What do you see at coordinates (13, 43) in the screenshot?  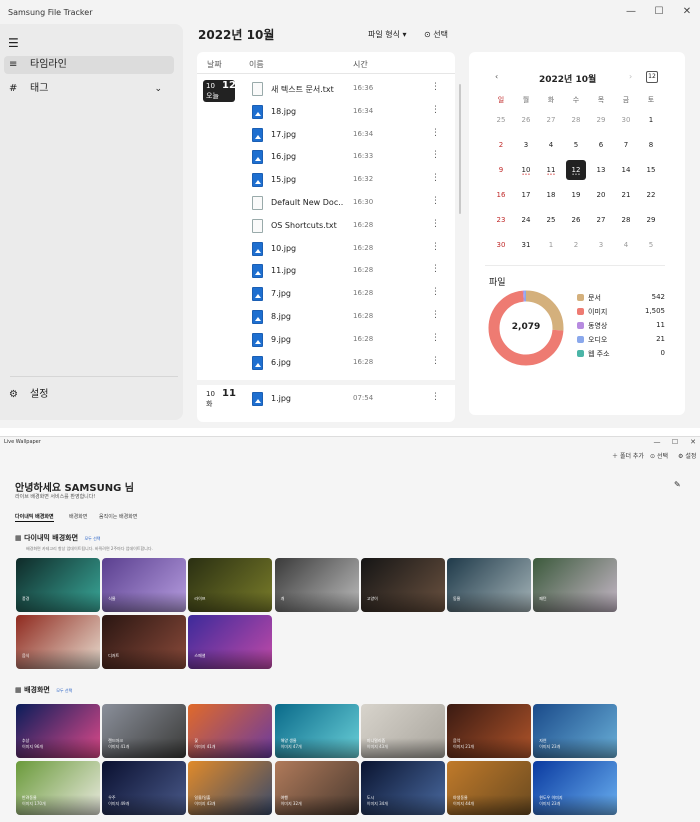 I see `menu-icon: ☰` at bounding box center [13, 43].